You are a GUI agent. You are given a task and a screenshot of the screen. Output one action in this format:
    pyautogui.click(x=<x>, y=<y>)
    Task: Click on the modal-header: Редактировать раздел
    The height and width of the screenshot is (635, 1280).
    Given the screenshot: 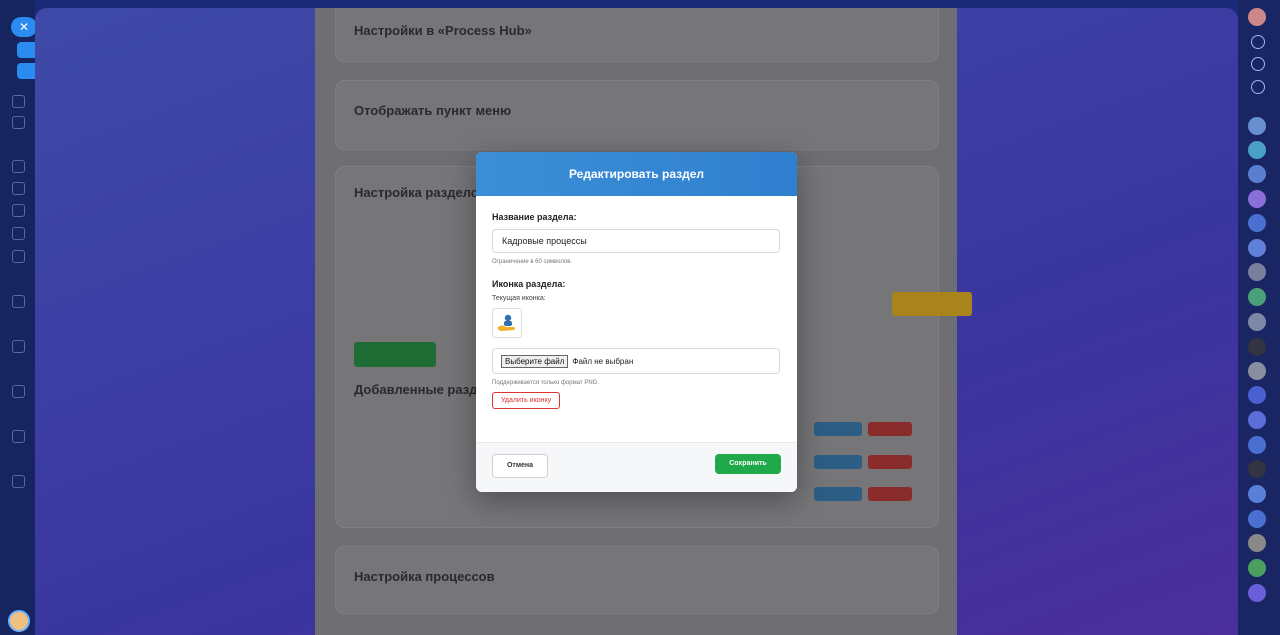 What is the action you would take?
    pyautogui.click(x=636, y=174)
    